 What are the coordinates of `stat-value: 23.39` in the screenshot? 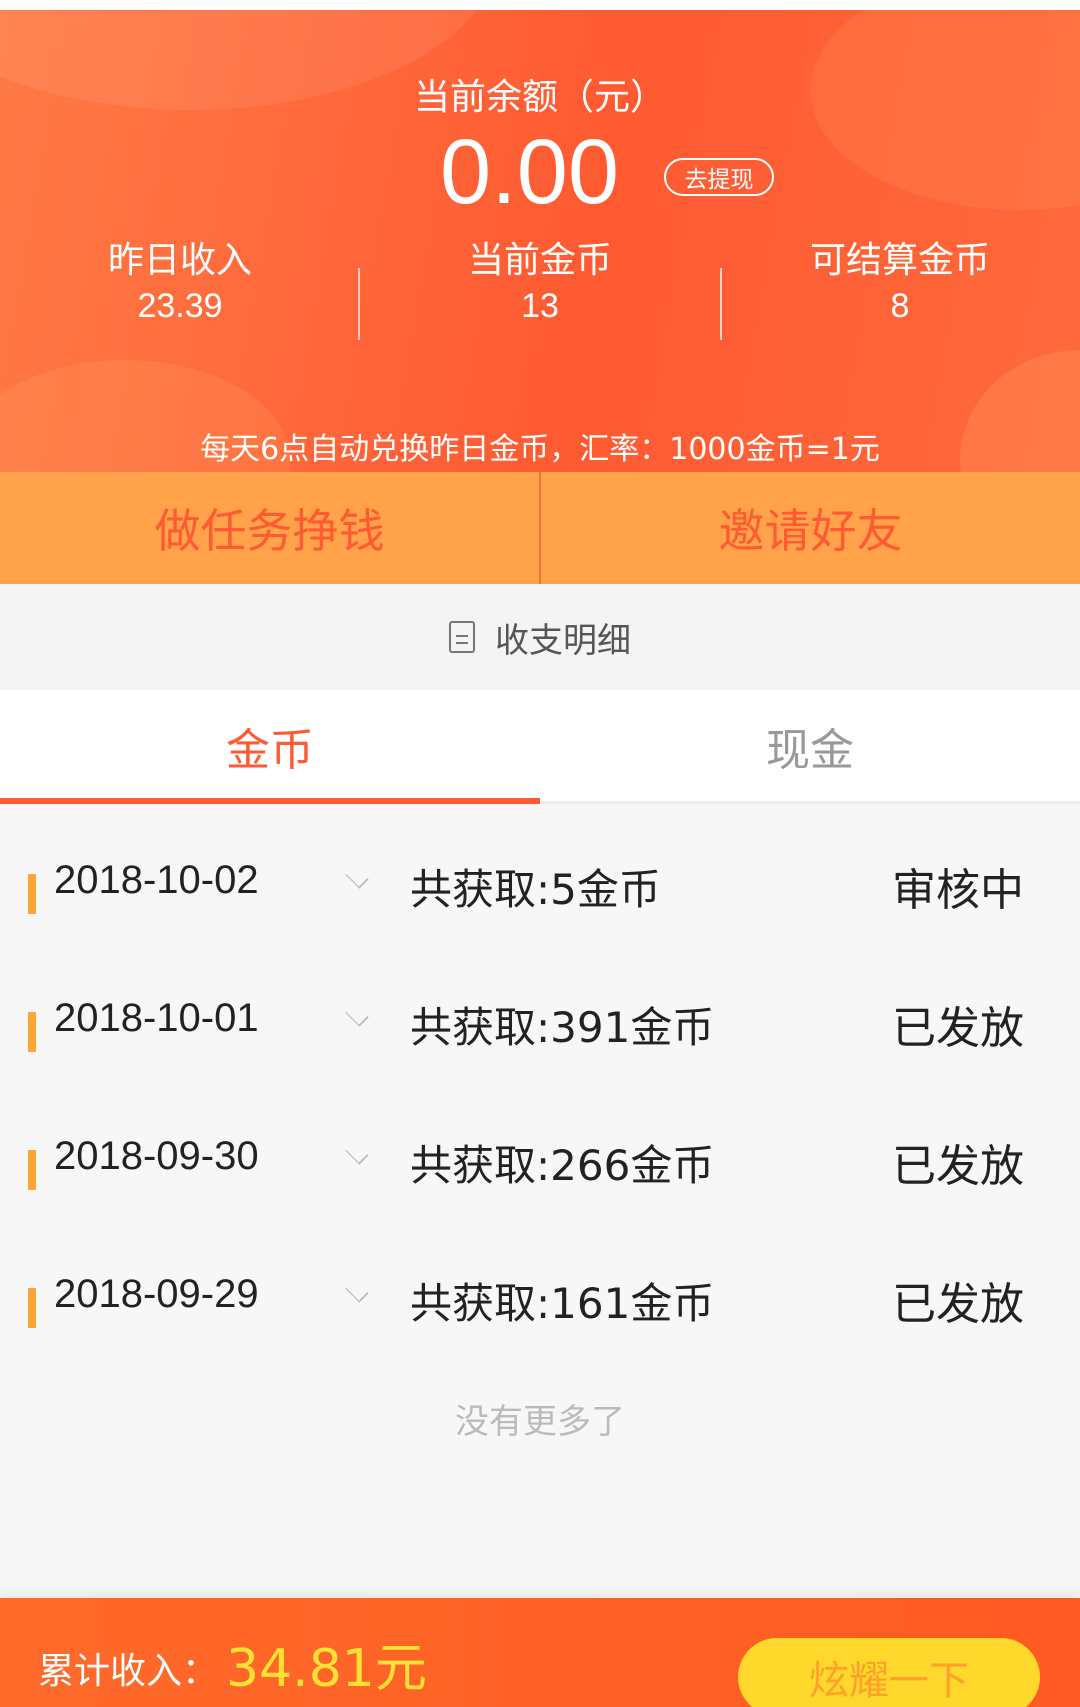 It's located at (180, 306).